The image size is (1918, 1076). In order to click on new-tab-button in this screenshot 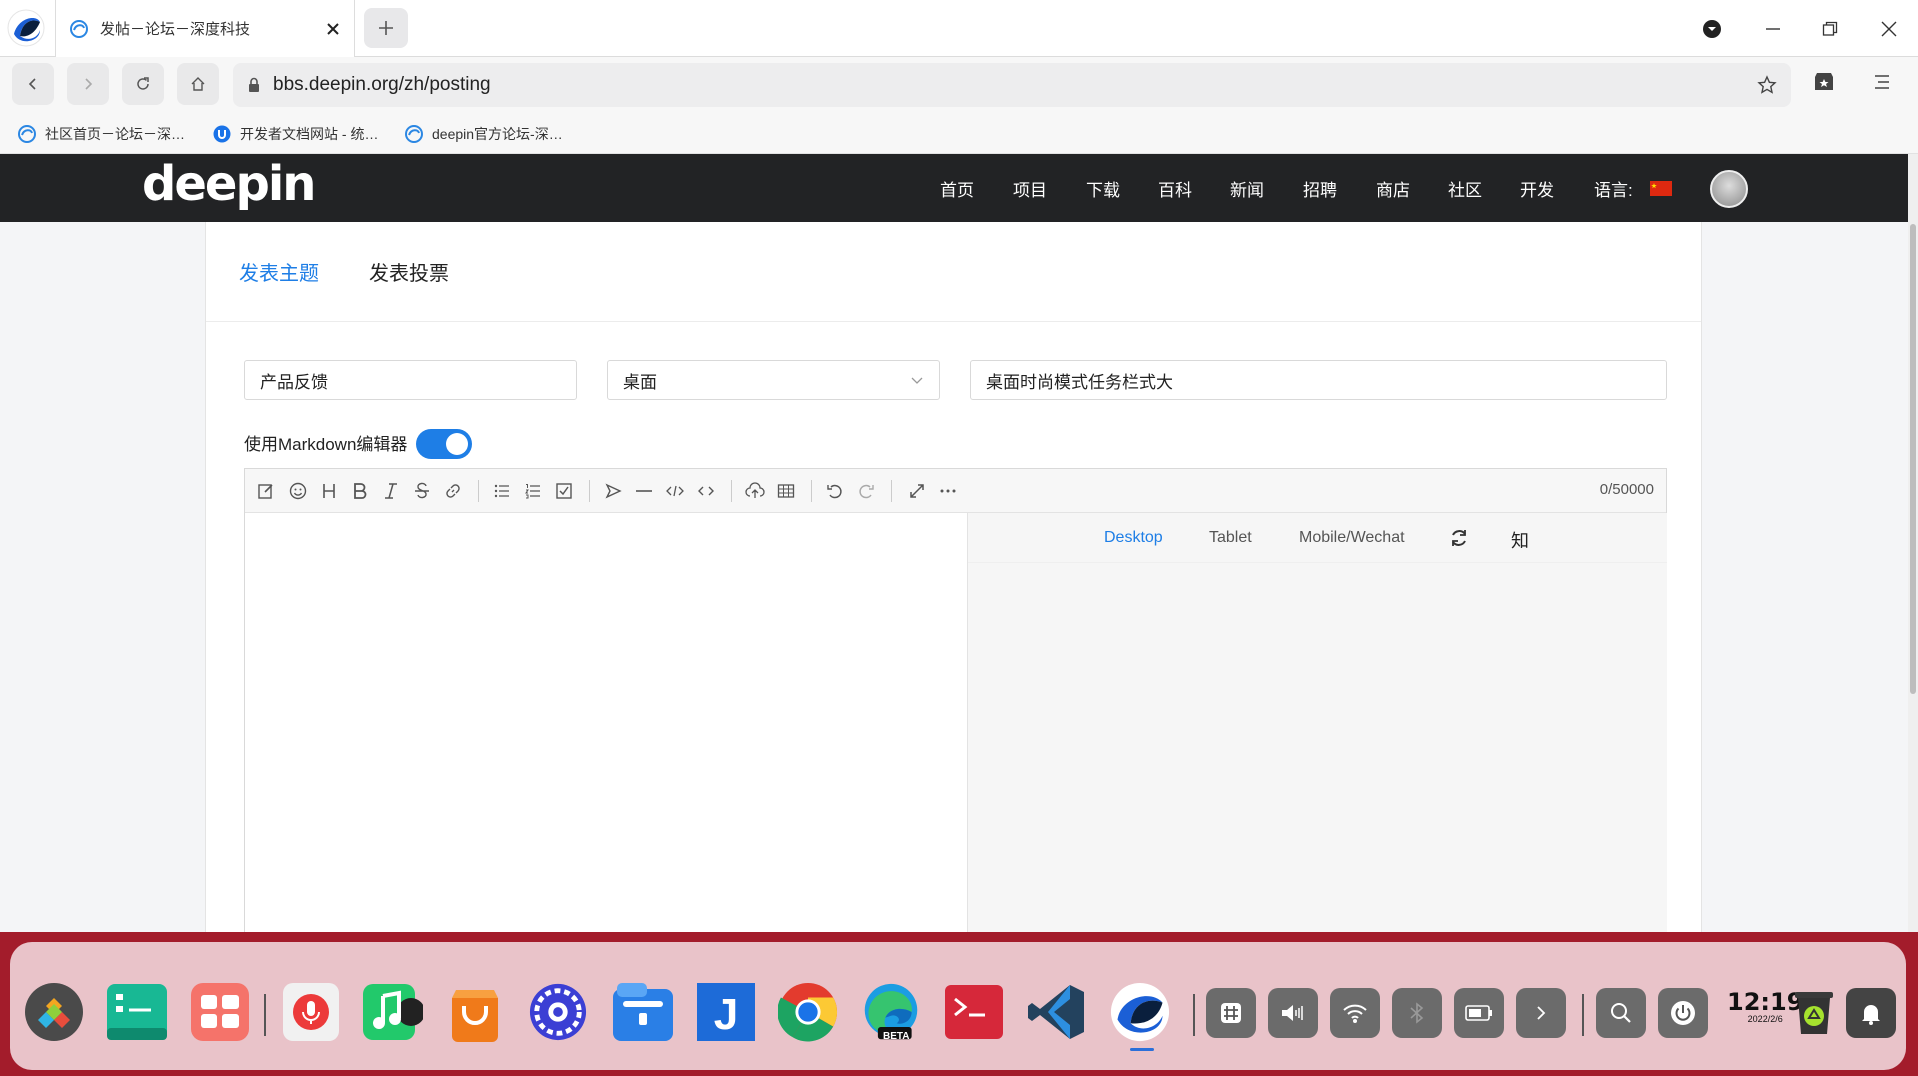, I will do `click(386, 28)`.